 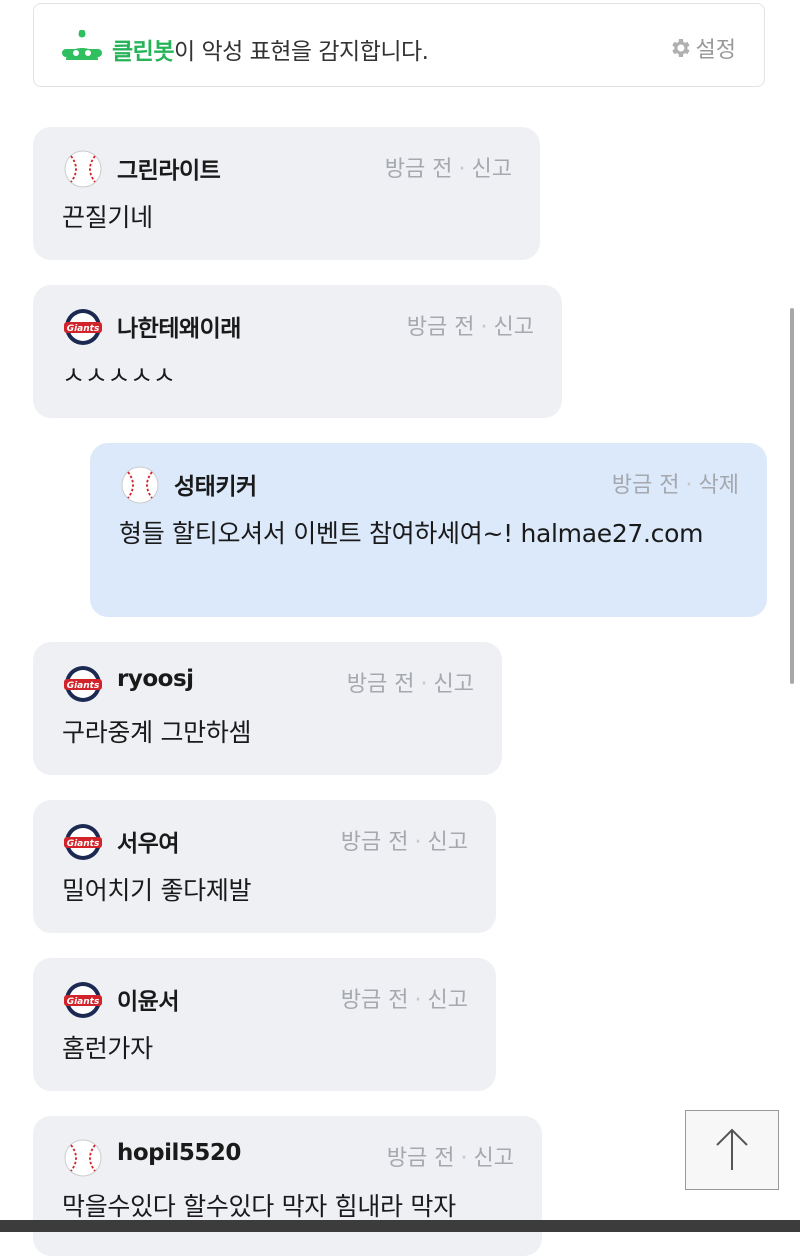 What do you see at coordinates (267, 708) in the screenshot?
I see `comment-bubble: Giants ryoosj 방금 전 · 신고 구라중계 그만하셈` at bounding box center [267, 708].